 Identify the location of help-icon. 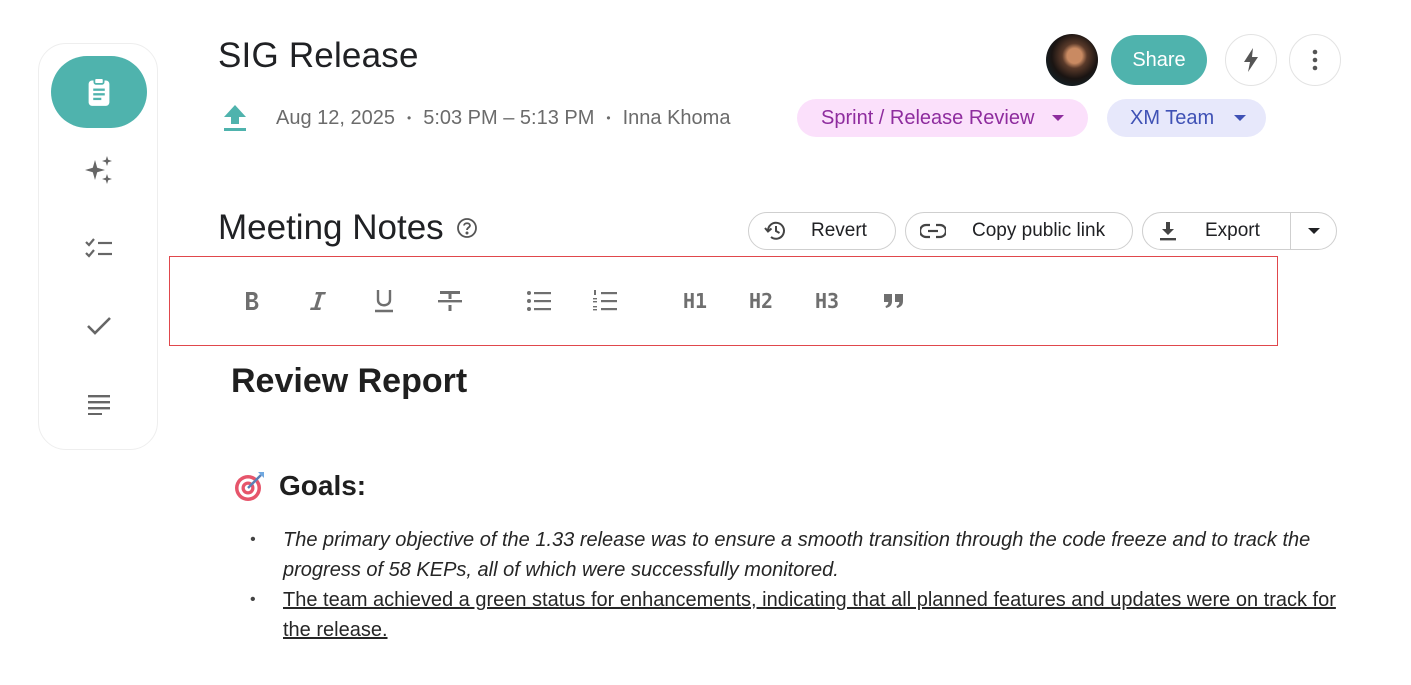
(467, 228).